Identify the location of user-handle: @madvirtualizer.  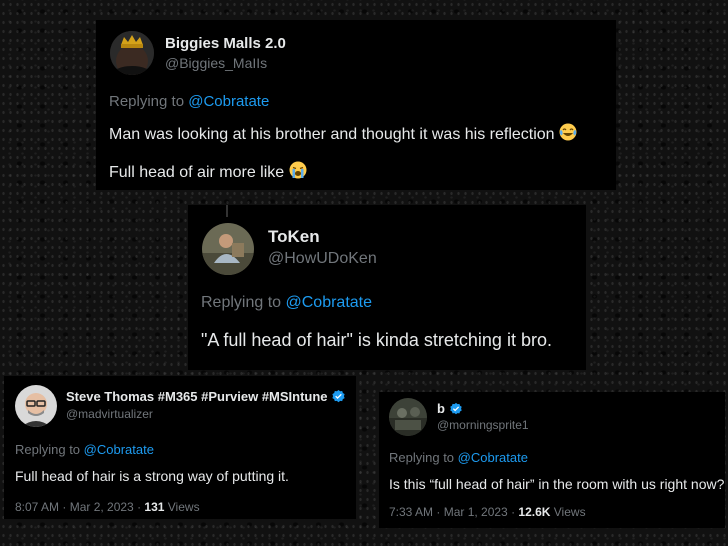
(109, 414).